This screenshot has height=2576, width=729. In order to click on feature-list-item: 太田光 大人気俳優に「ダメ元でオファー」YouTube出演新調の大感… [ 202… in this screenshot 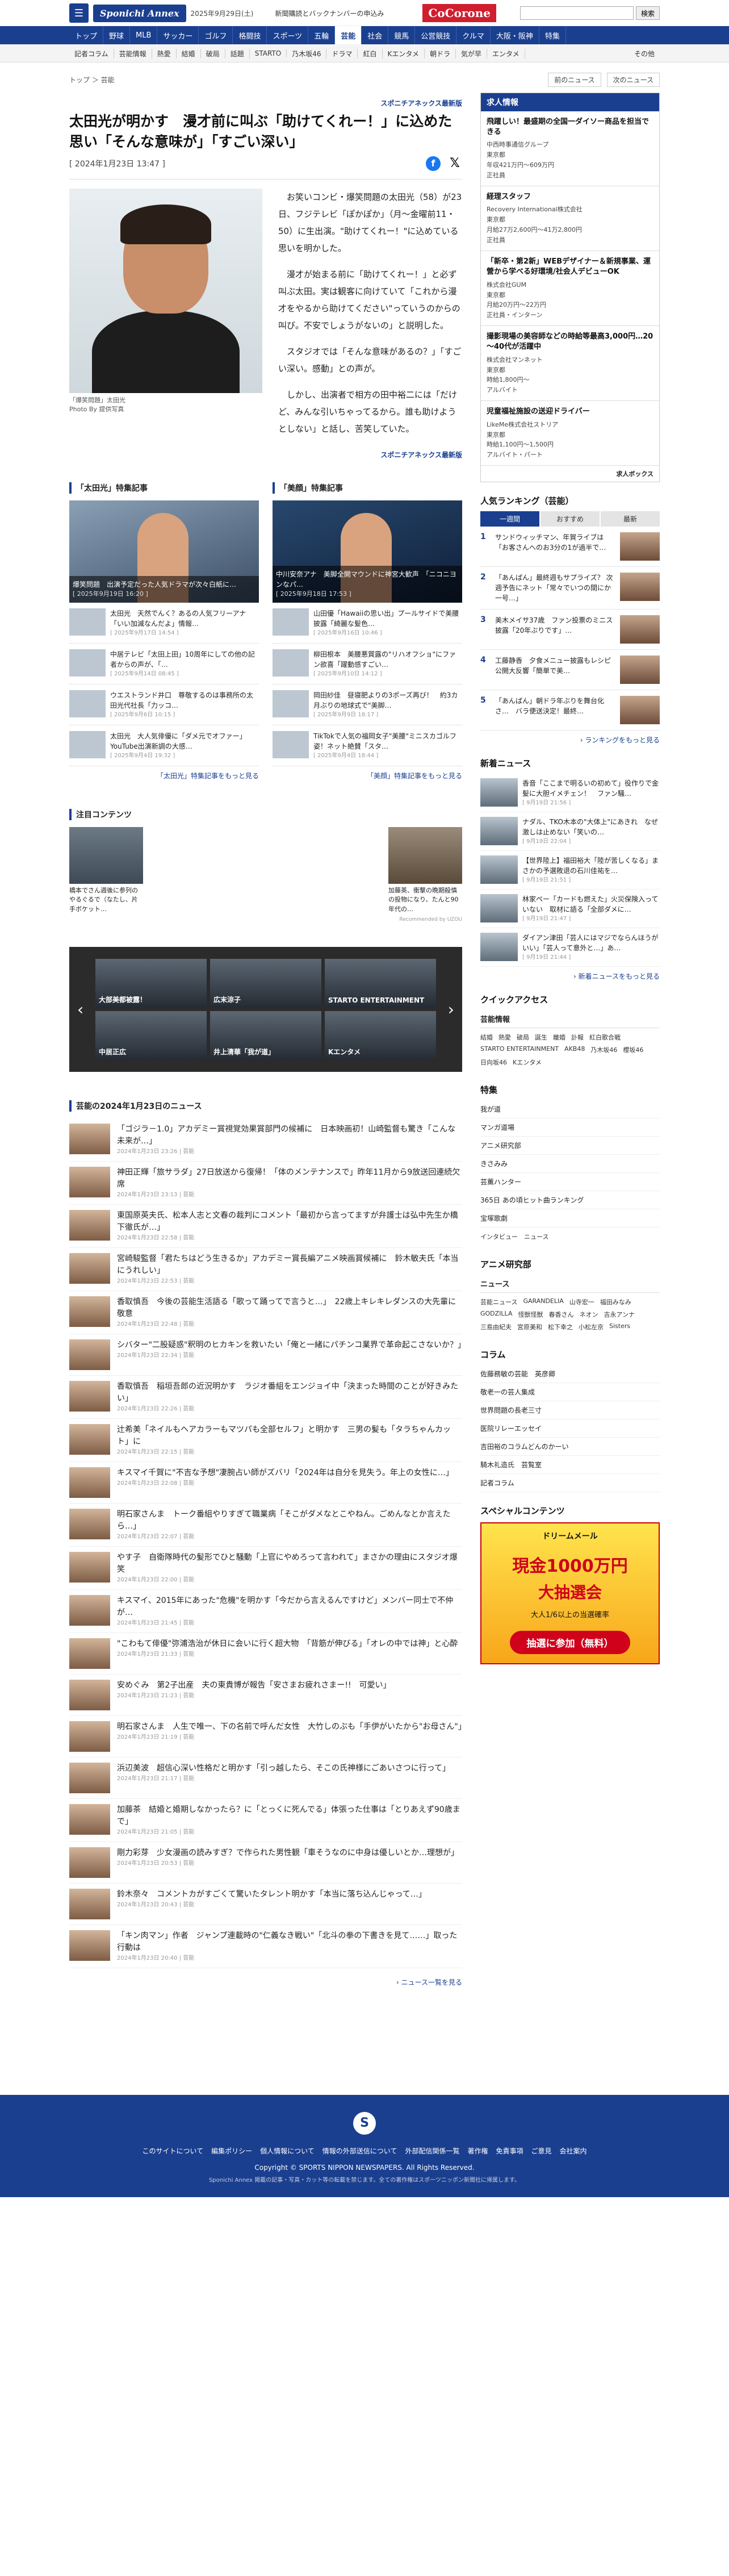, I will do `click(164, 746)`.